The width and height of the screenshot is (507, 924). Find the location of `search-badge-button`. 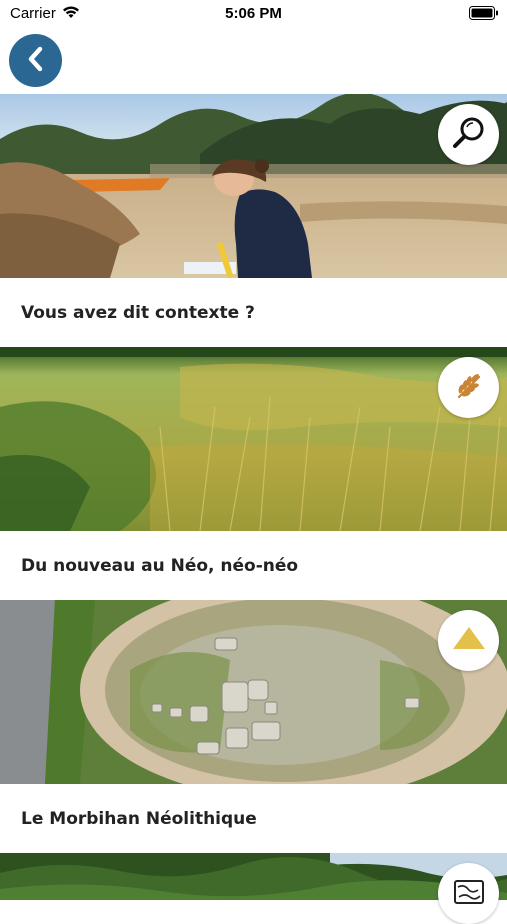

search-badge-button is located at coordinates (468, 134).